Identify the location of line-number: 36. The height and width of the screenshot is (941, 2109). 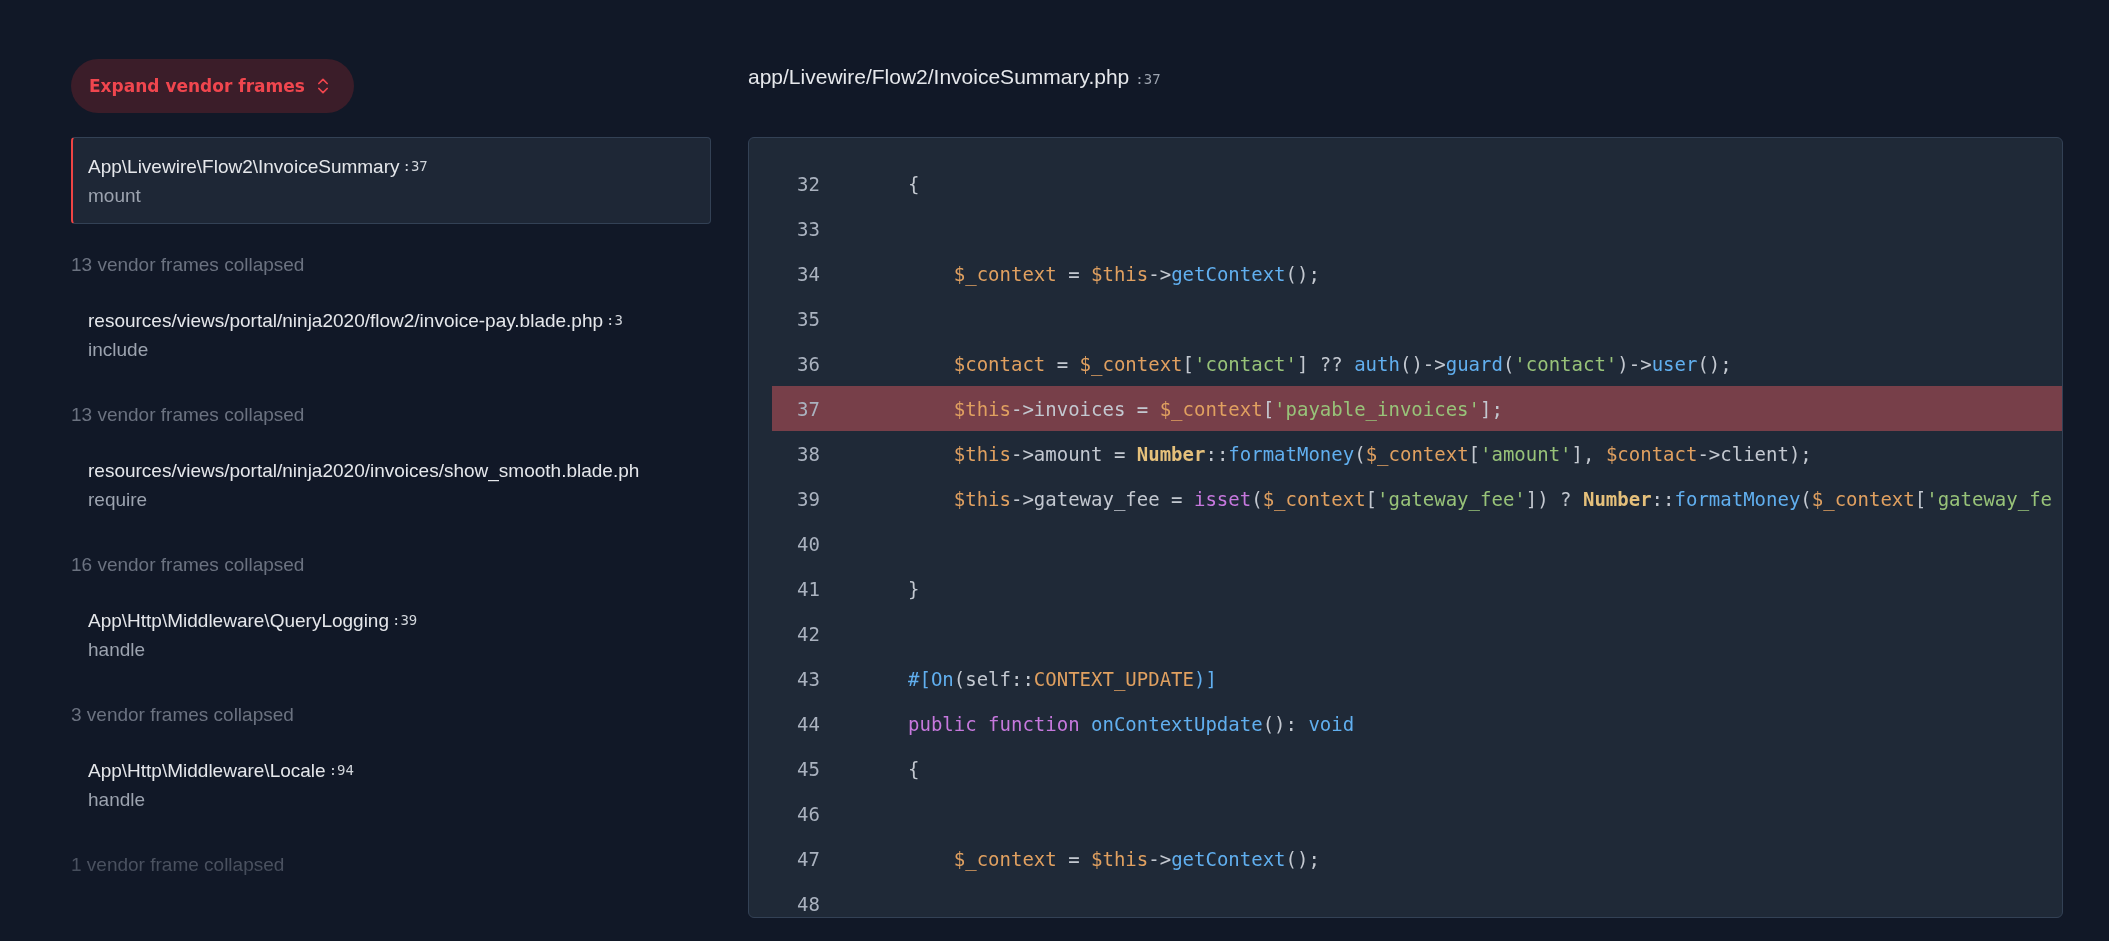
(808, 363).